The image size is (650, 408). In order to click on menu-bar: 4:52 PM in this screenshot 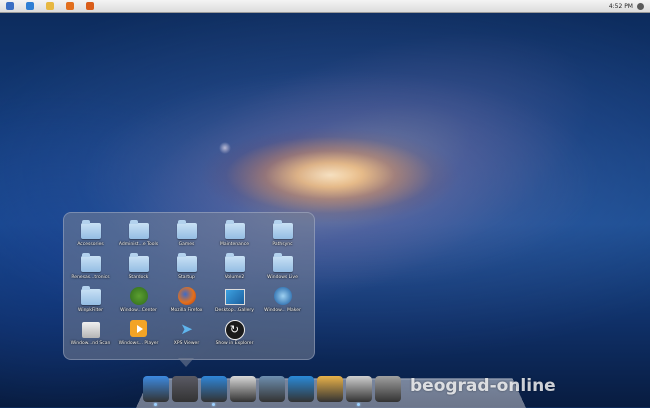, I will do `click(325, 6)`.